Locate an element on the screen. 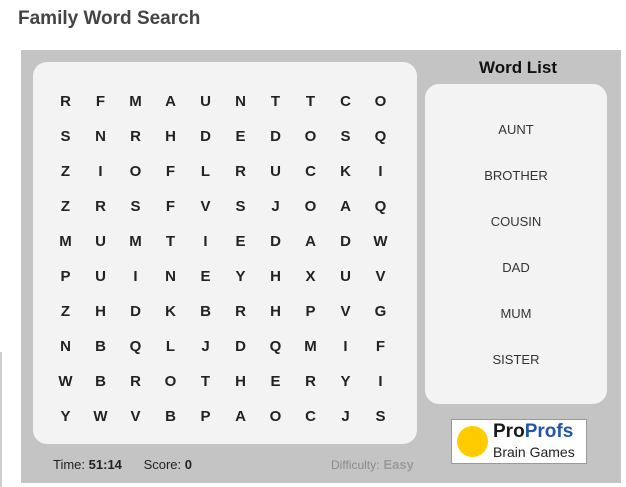 The width and height of the screenshot is (626, 487). grid-cell: X is located at coordinates (310, 276).